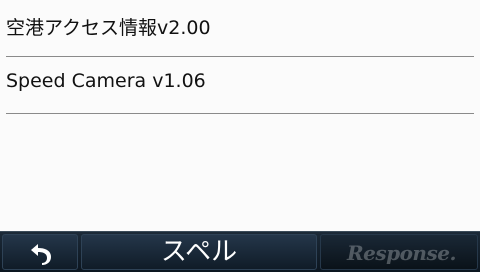 Image resolution: width=480 pixels, height=272 pixels. What do you see at coordinates (401, 253) in the screenshot?
I see `response-watermark: Response.` at bounding box center [401, 253].